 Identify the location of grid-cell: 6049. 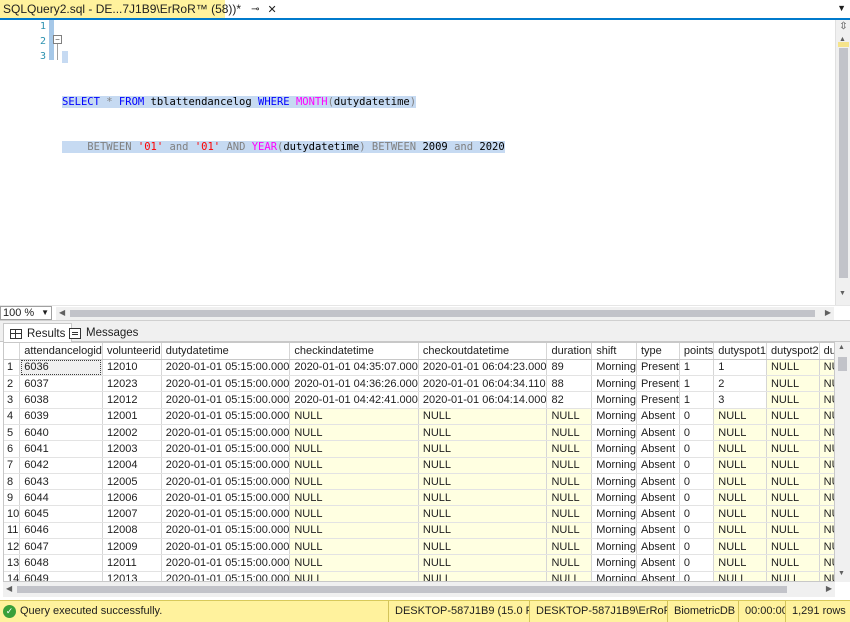
(61, 576).